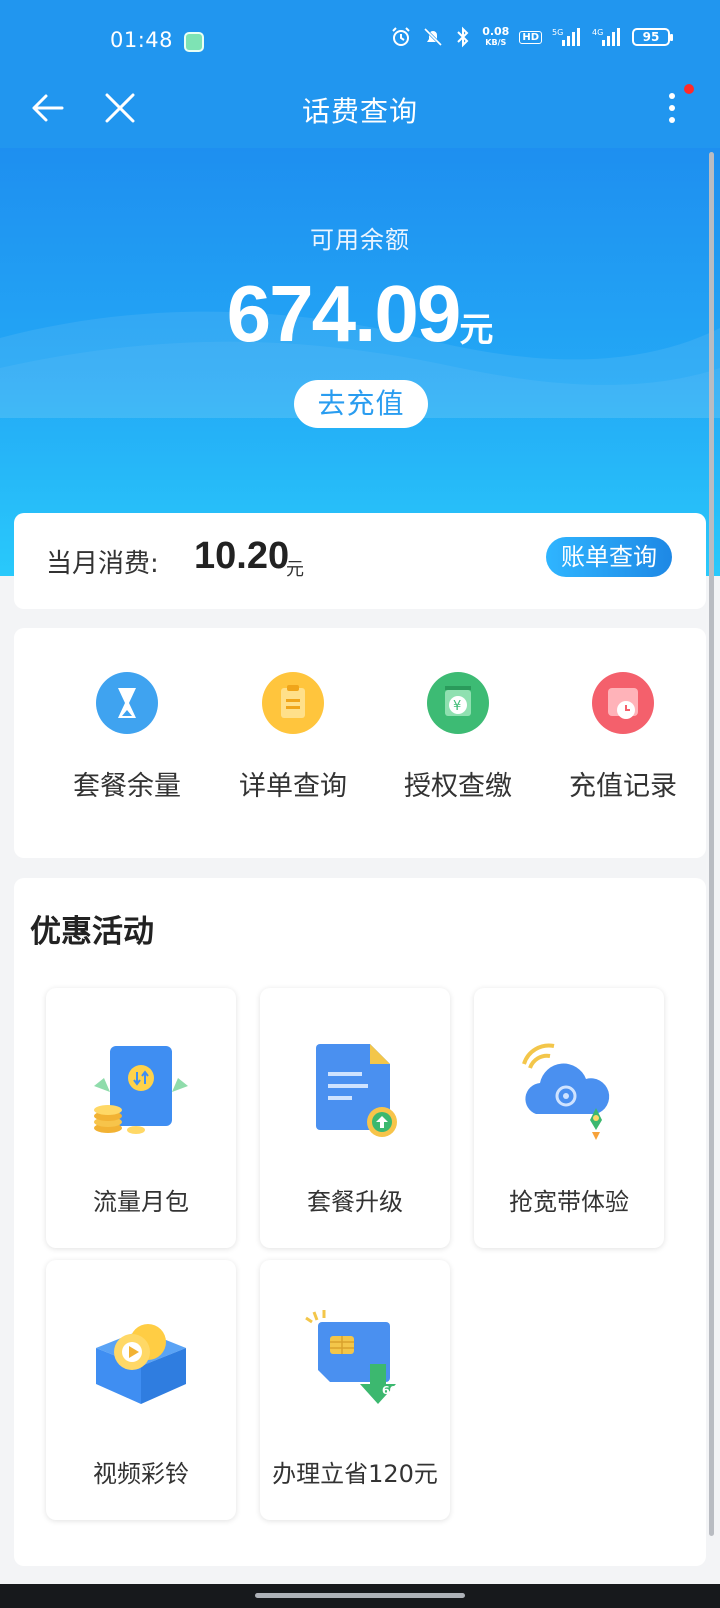 The image size is (720, 1608). Describe the element at coordinates (609, 557) in the screenshot. I see `bill-query-button: 账单查询` at that location.